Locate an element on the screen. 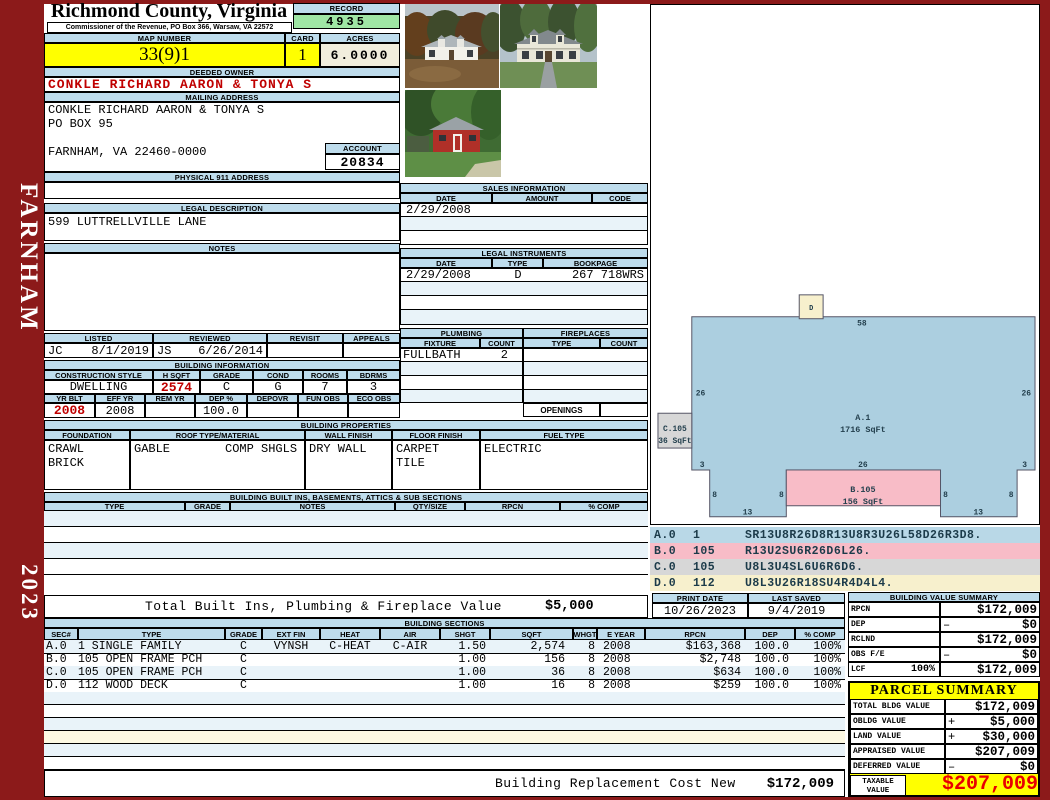 This screenshot has width=1050, height=800. col-remyr: REM YR is located at coordinates (170, 398).